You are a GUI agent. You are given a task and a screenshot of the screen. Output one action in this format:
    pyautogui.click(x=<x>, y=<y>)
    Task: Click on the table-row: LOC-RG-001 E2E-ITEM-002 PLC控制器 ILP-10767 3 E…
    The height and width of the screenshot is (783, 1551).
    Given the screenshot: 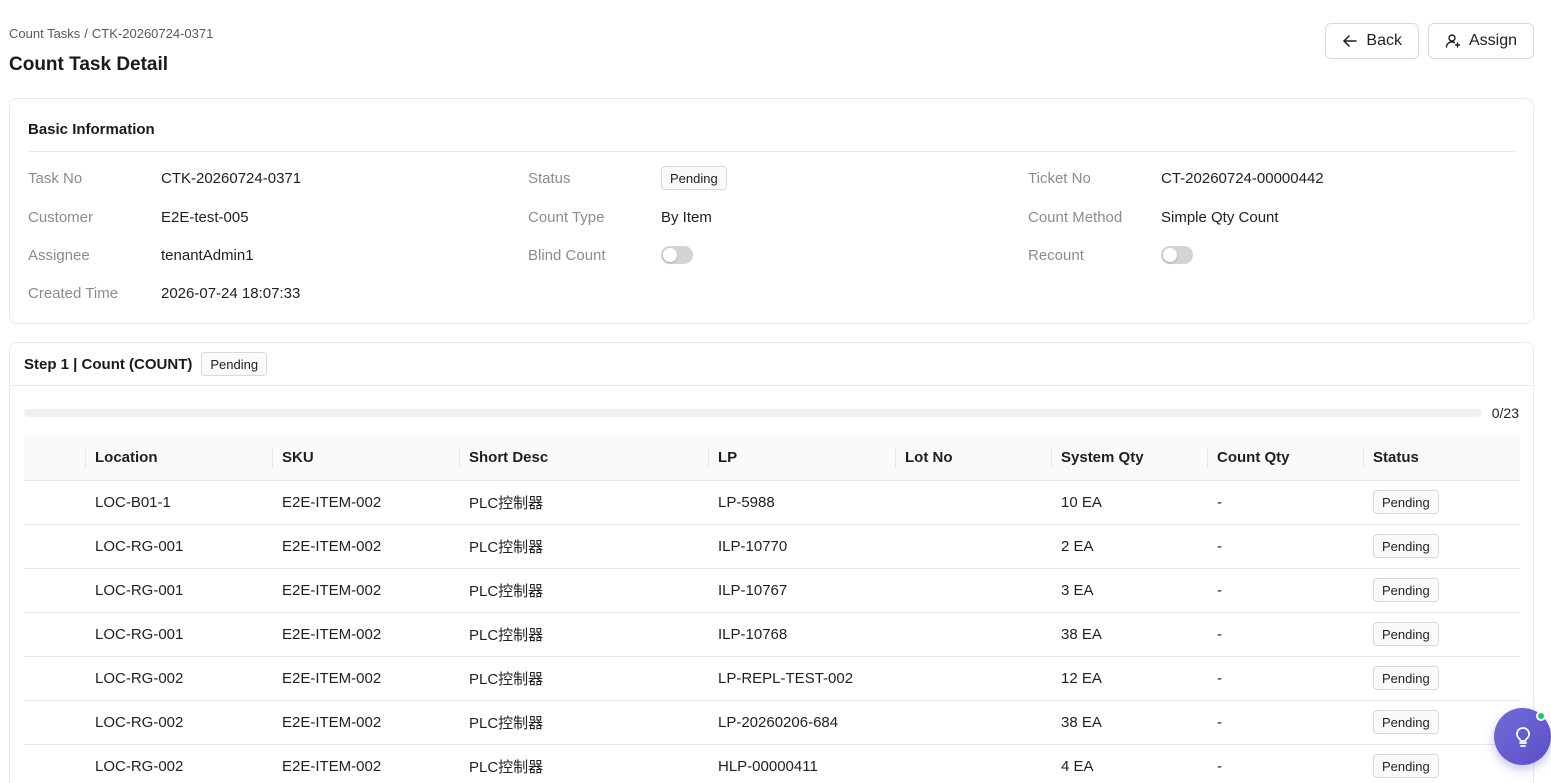 What is the action you would take?
    pyautogui.click(x=772, y=590)
    